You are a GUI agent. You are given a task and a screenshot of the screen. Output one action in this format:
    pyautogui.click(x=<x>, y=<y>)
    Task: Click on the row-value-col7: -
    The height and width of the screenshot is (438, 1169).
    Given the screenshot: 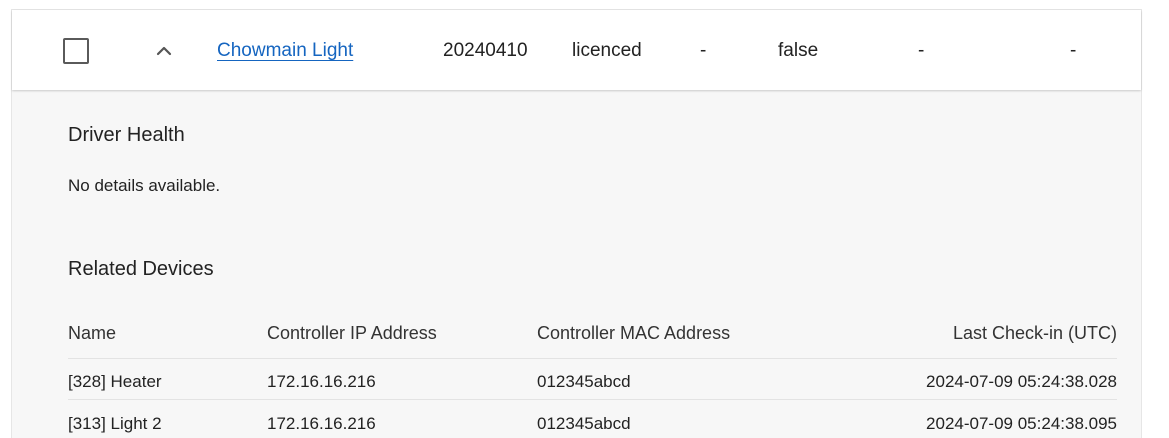 What is the action you would take?
    pyautogui.click(x=1073, y=50)
    